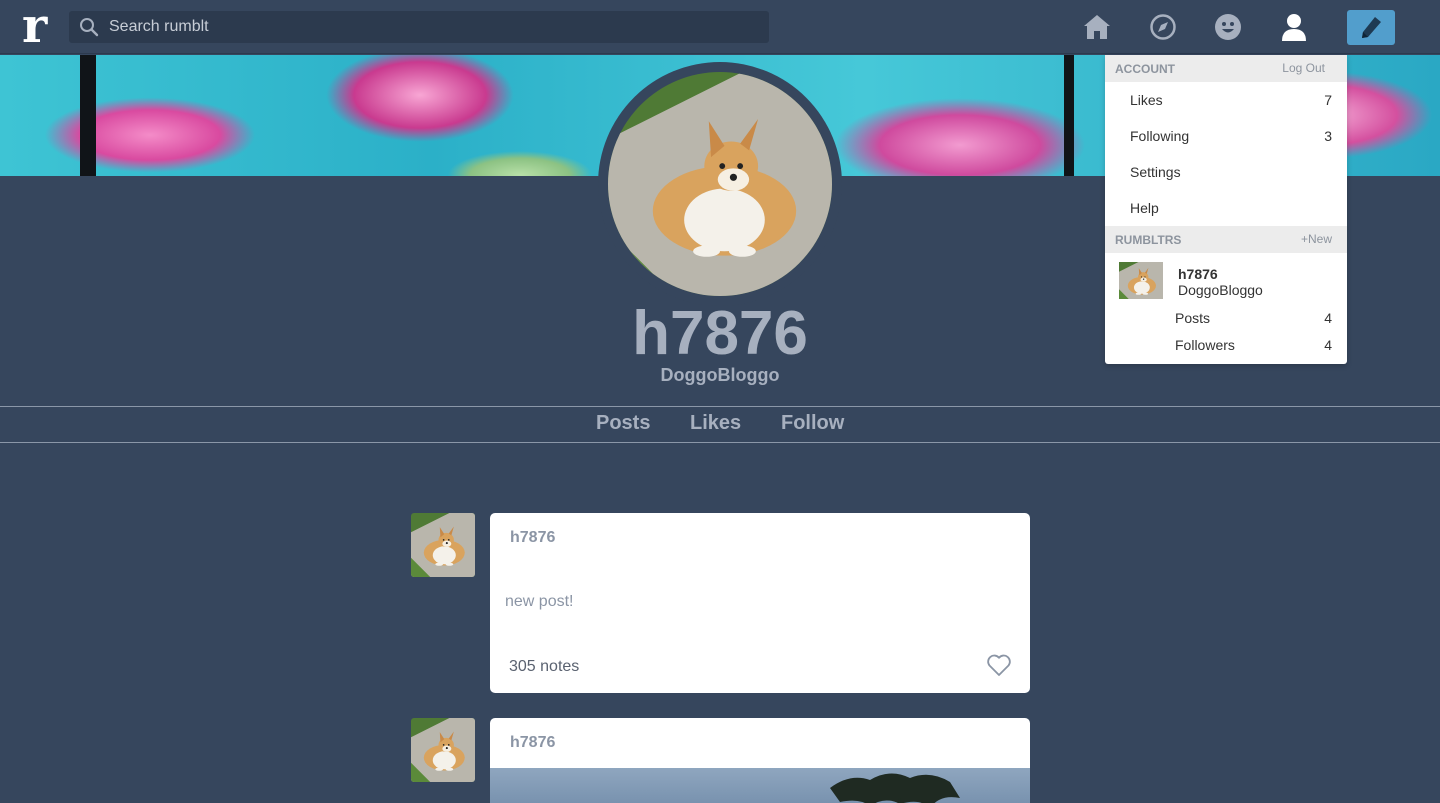 The width and height of the screenshot is (1440, 803). I want to click on top-bar: r, so click(720, 27).